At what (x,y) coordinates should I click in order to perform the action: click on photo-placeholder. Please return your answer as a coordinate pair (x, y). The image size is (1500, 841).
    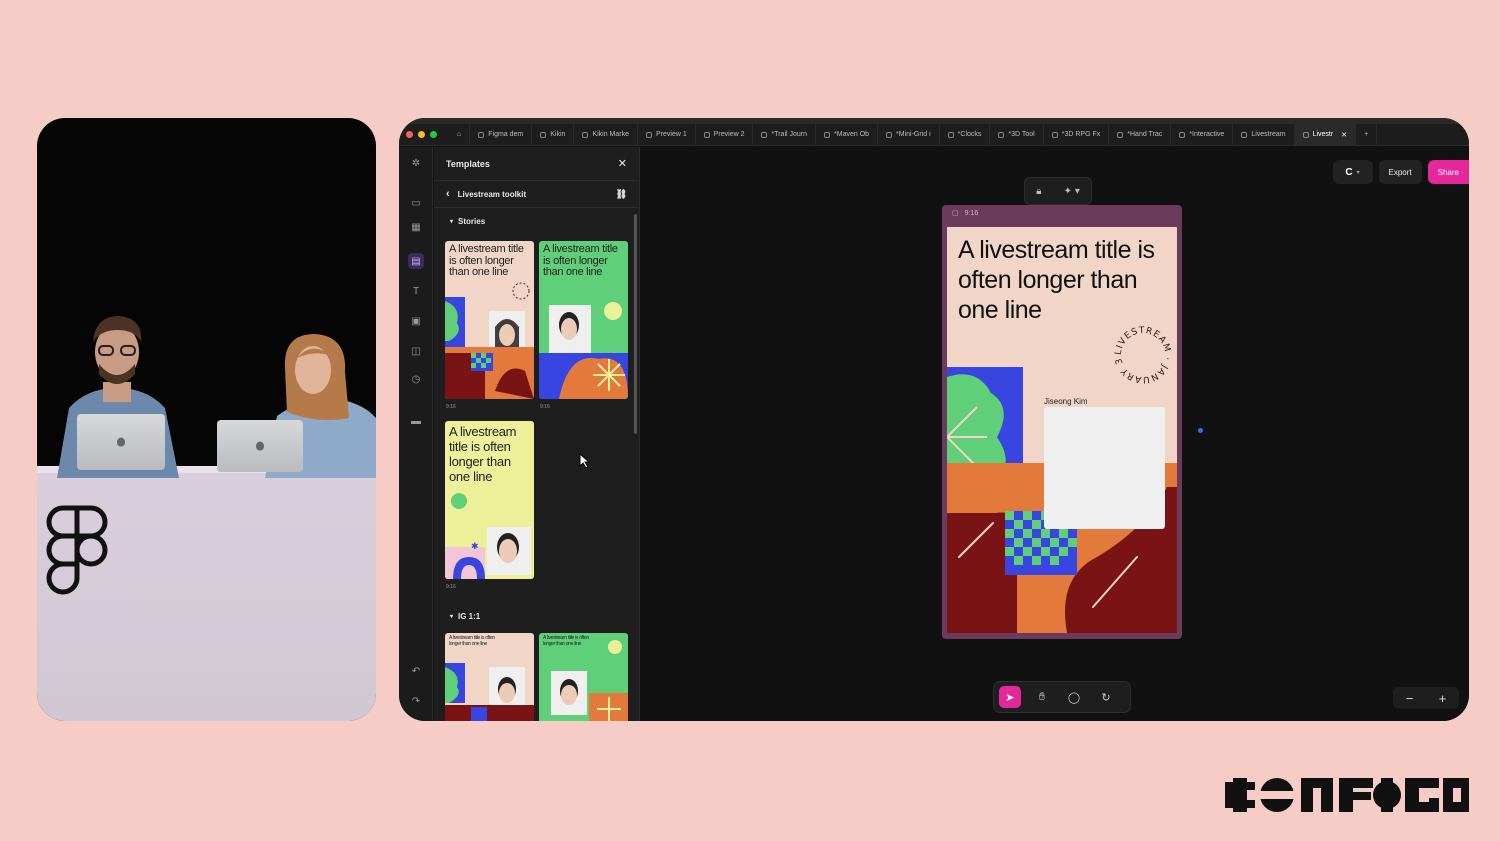
    Looking at the image, I should click on (1104, 468).